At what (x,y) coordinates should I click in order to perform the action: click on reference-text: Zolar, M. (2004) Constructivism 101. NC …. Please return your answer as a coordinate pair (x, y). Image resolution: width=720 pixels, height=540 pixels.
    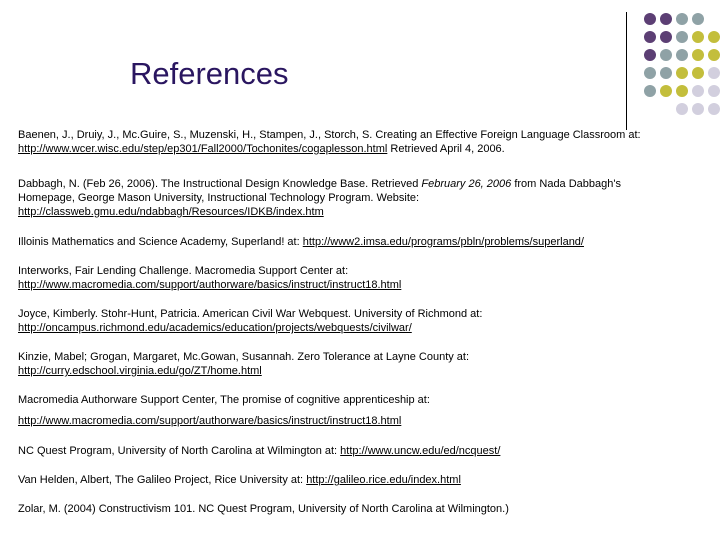
    Looking at the image, I should click on (263, 509).